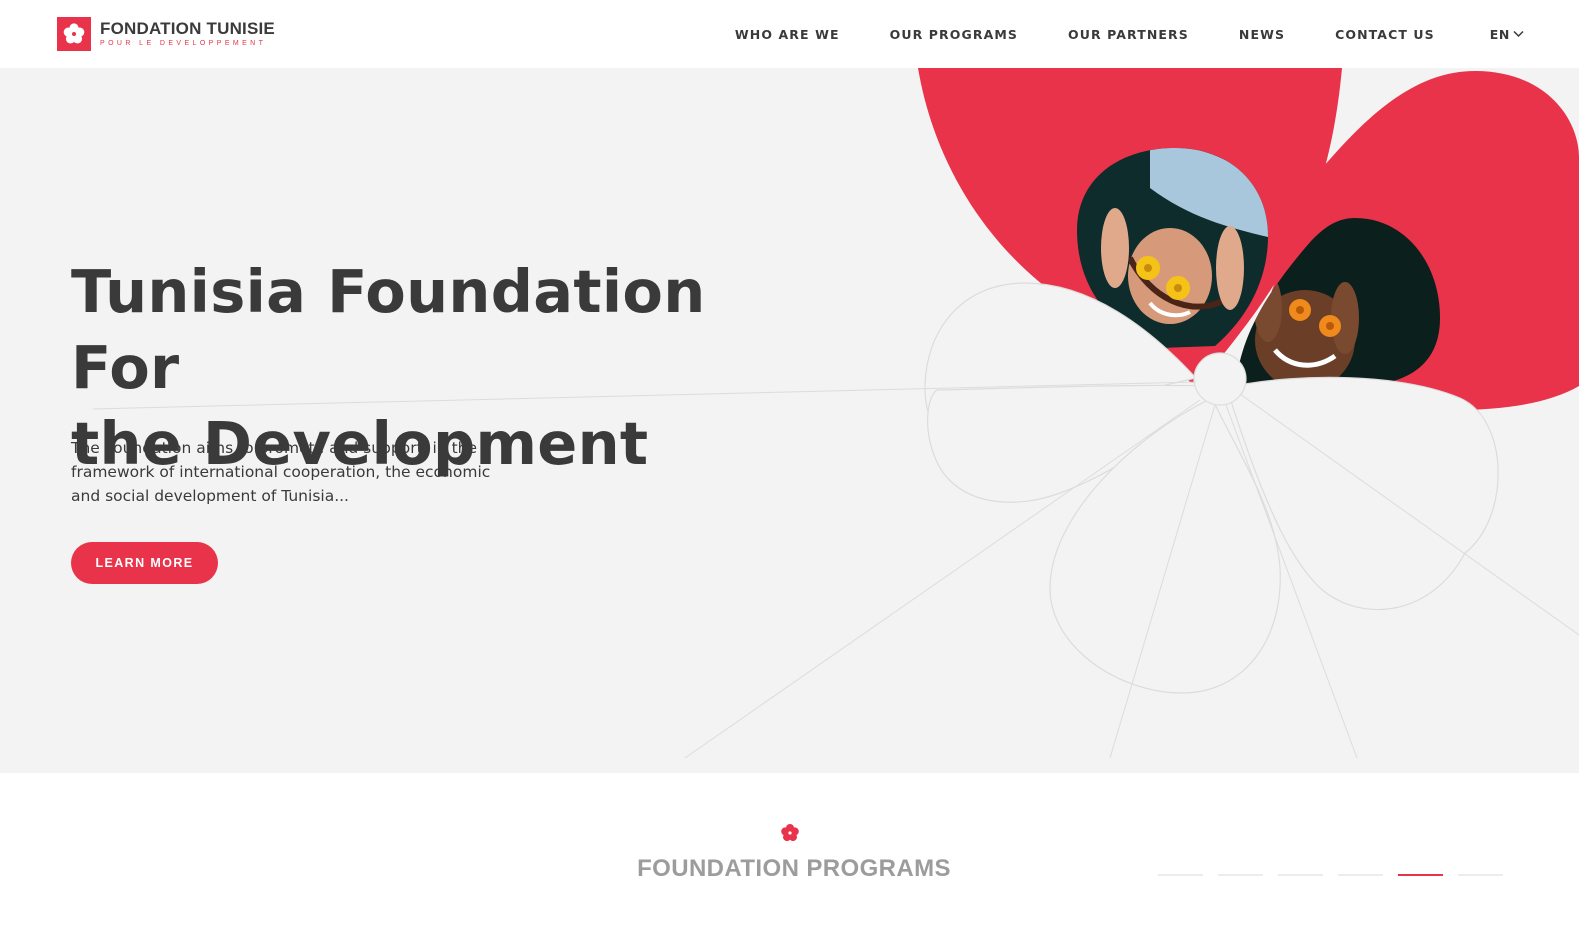  Describe the element at coordinates (1385, 34) in the screenshot. I see `nav-item-contact-us: CONTACT US` at that location.